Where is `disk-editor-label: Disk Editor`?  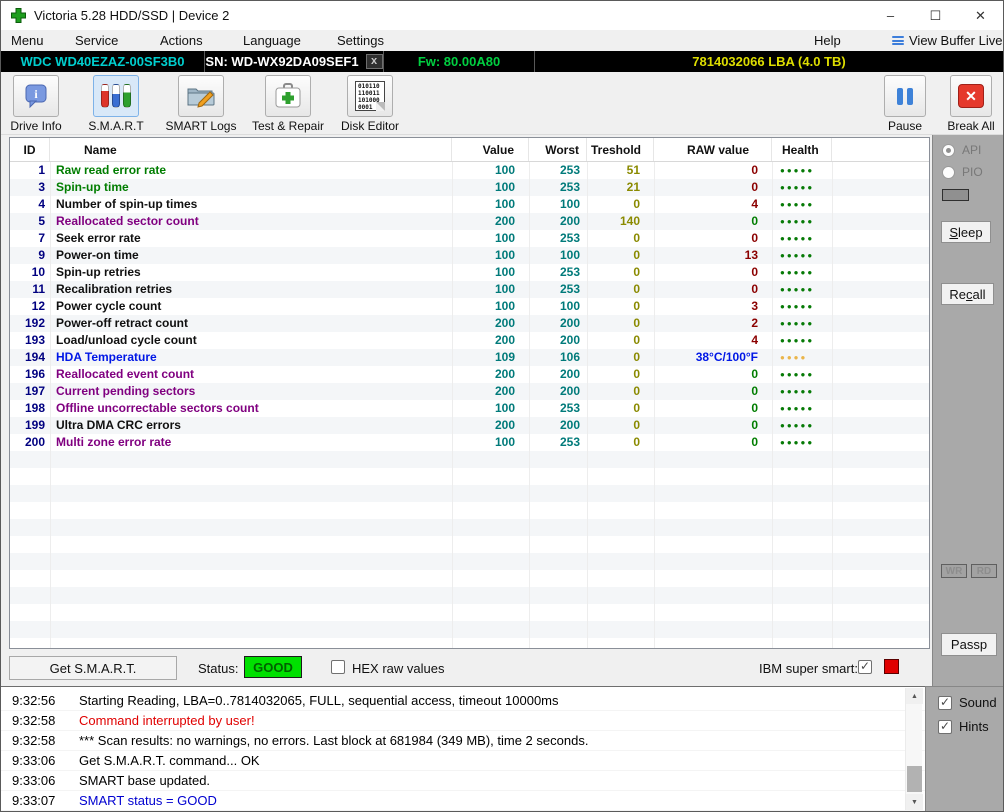 disk-editor-label: Disk Editor is located at coordinates (369, 126).